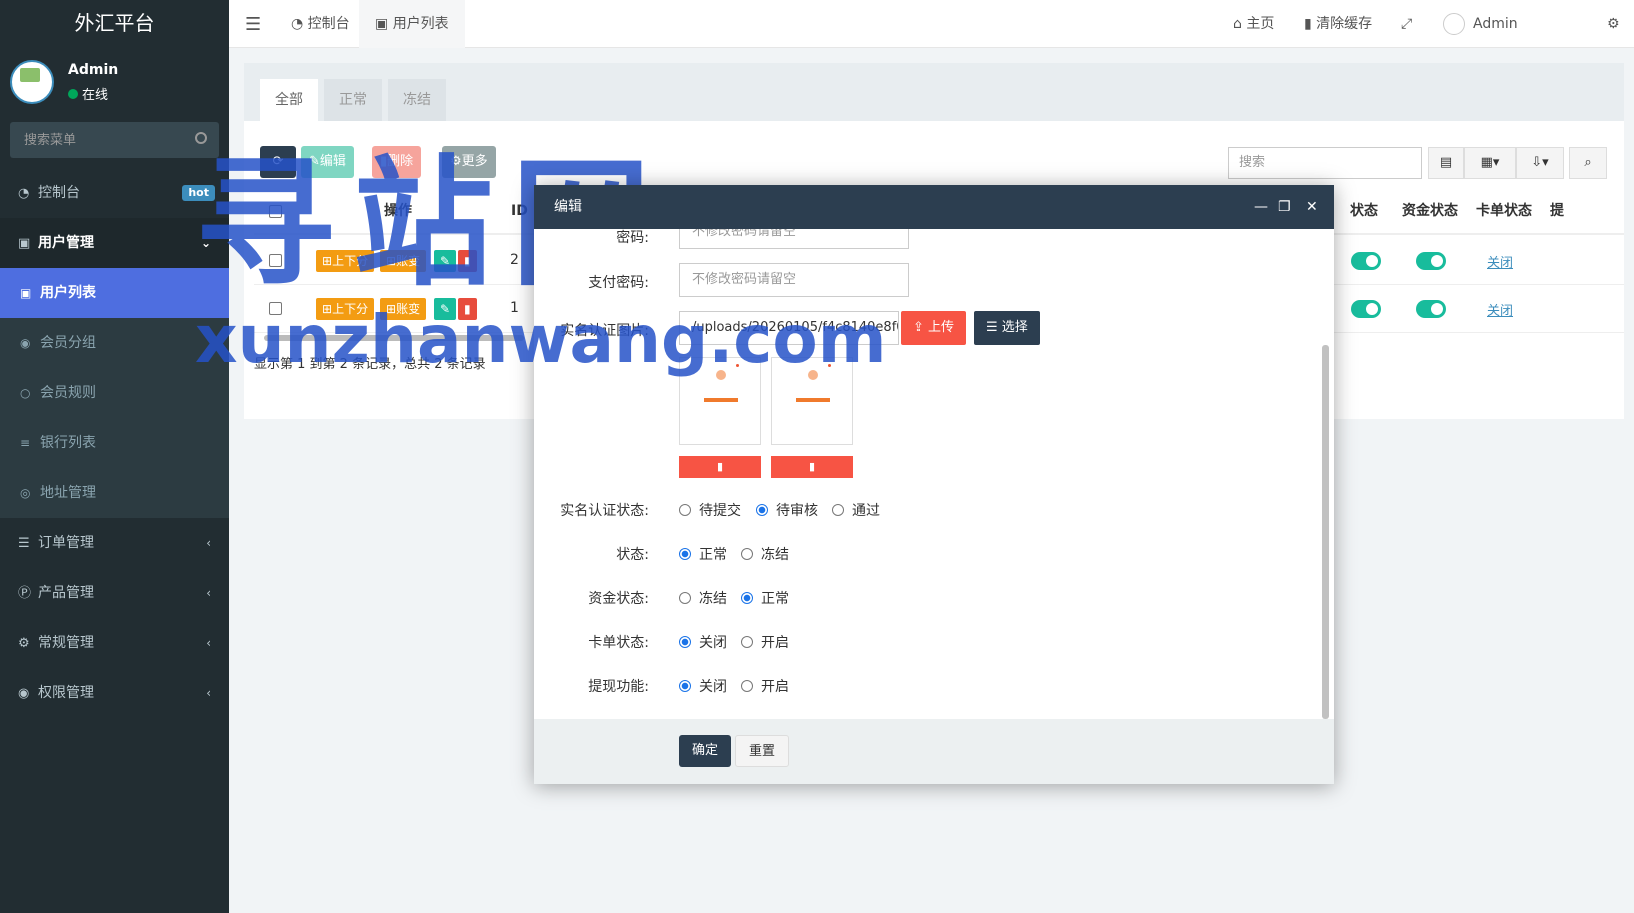 The height and width of the screenshot is (913, 1634). What do you see at coordinates (1325, 163) in the screenshot?
I see `table-search-input: 搜索` at bounding box center [1325, 163].